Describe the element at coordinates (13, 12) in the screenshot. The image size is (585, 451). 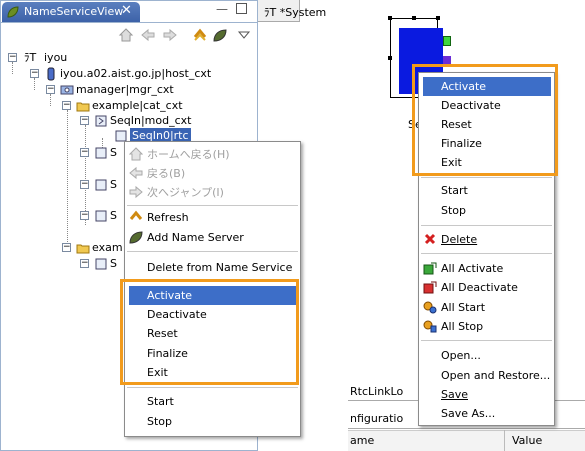
I see `leaf-icon` at that location.